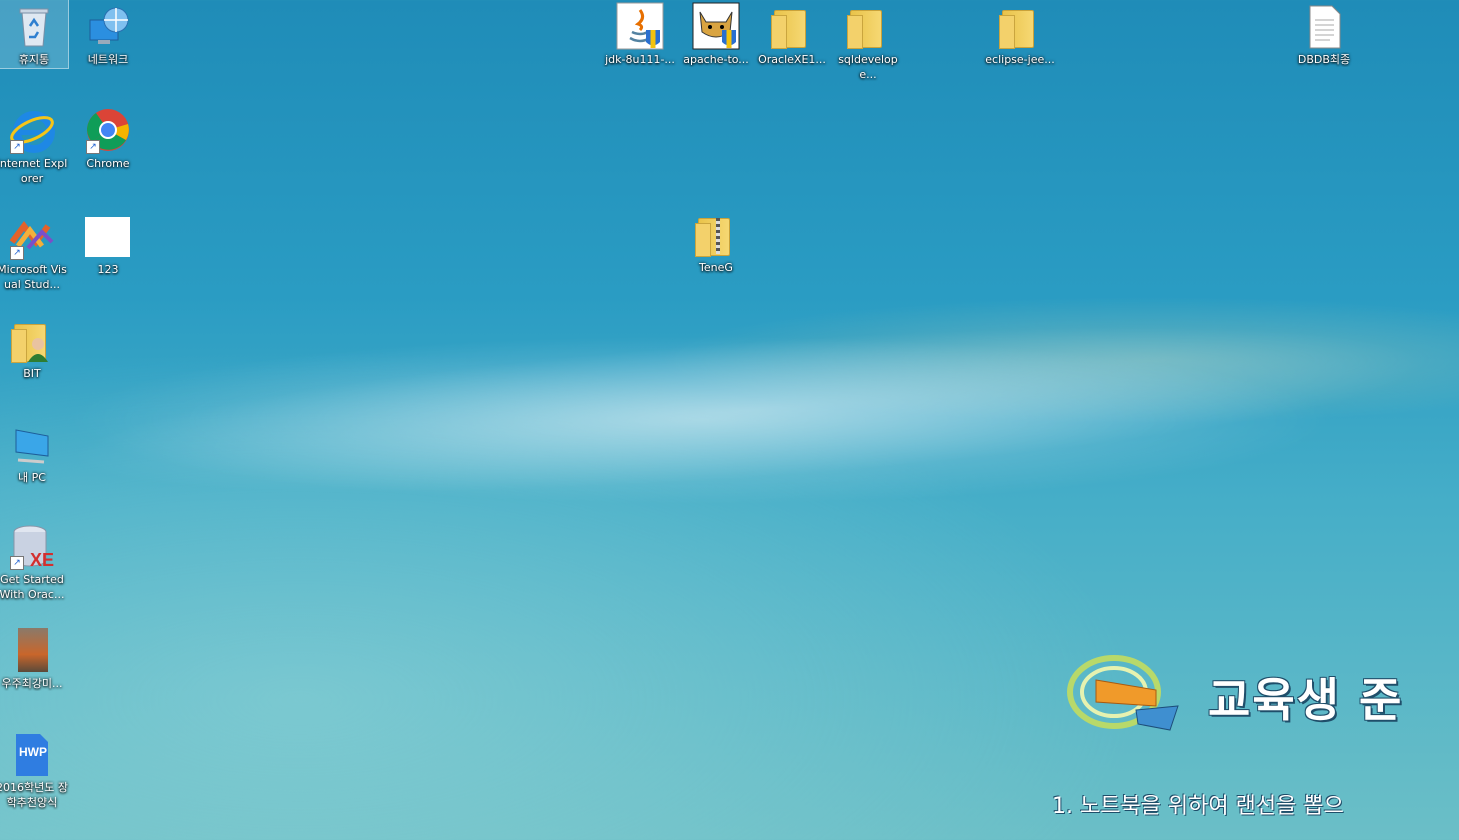  I want to click on zip-folder-icon, so click(716, 234).